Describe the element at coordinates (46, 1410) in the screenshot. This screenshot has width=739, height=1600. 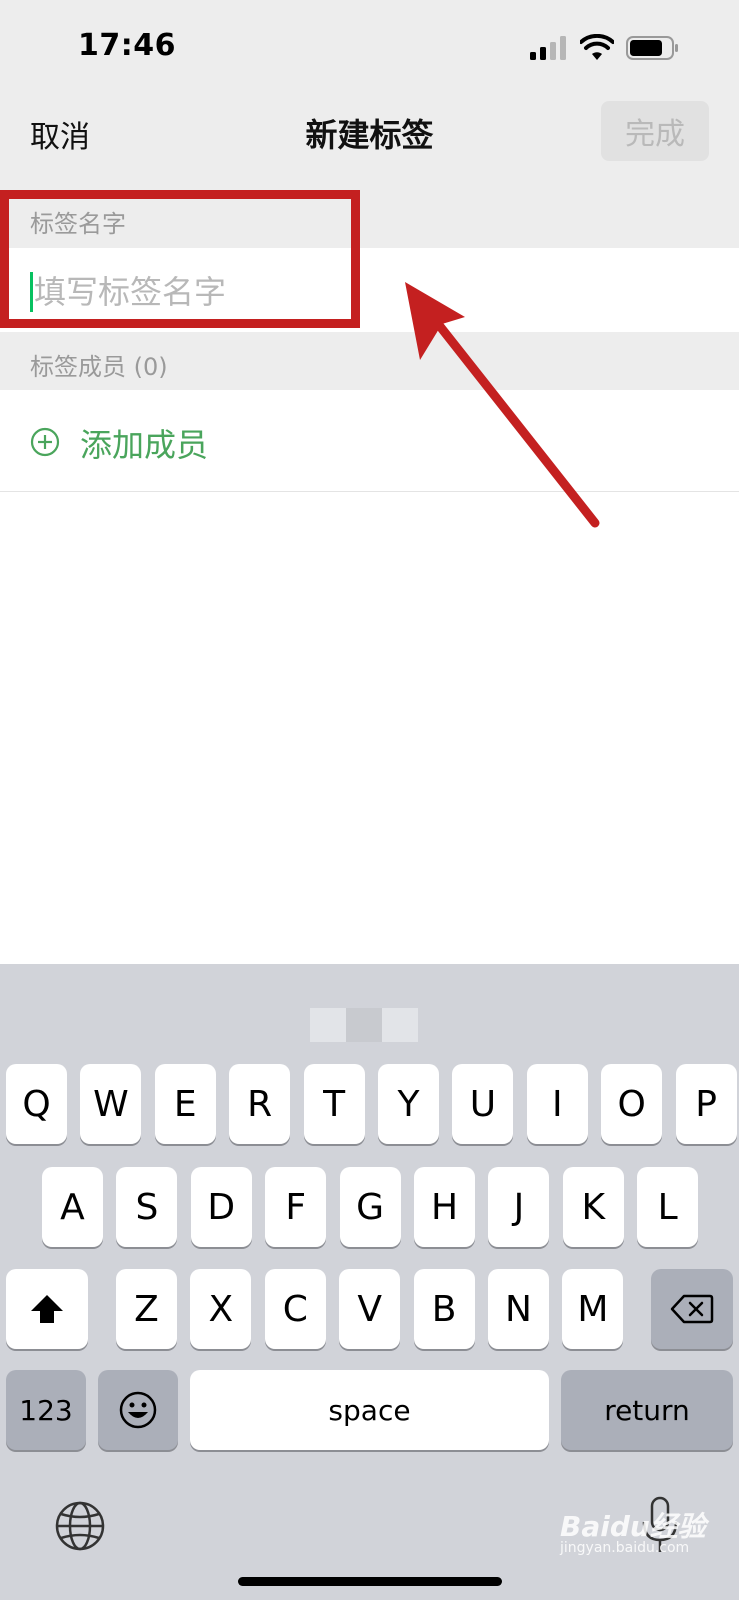
I see `numbers-key: 123` at that location.